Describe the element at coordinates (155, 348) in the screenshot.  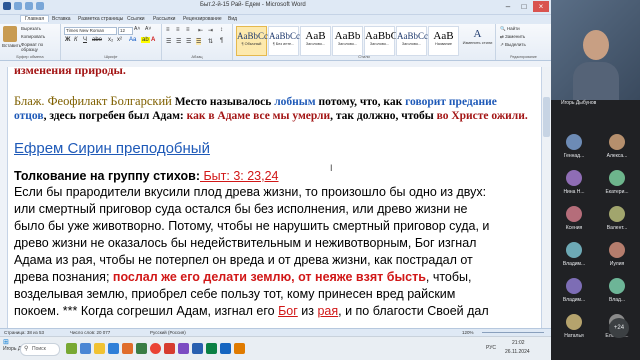
I see `app-icon-chrome` at that location.